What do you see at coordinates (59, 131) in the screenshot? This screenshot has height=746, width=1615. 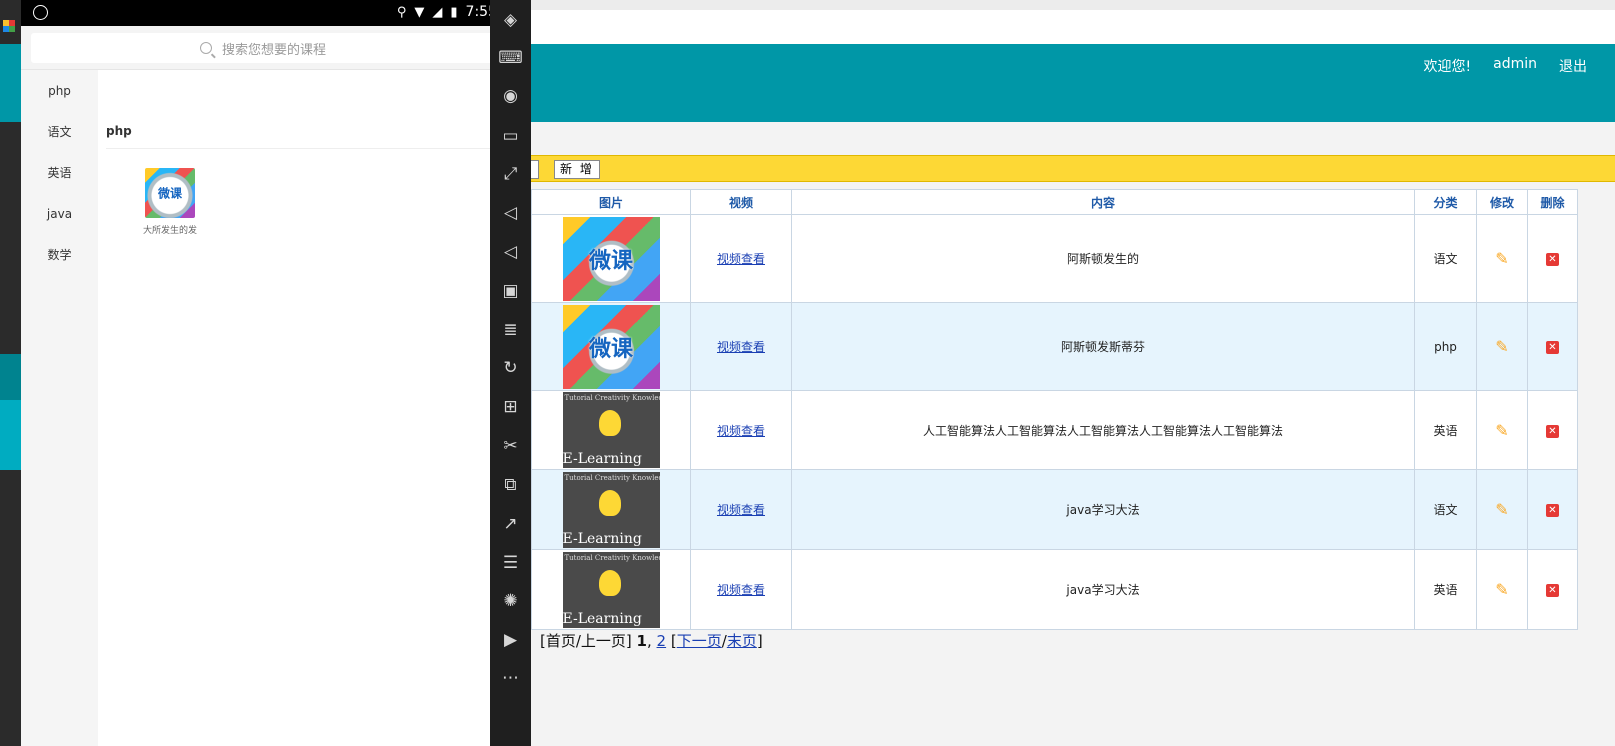 I see `category-item-chinese: 语文` at bounding box center [59, 131].